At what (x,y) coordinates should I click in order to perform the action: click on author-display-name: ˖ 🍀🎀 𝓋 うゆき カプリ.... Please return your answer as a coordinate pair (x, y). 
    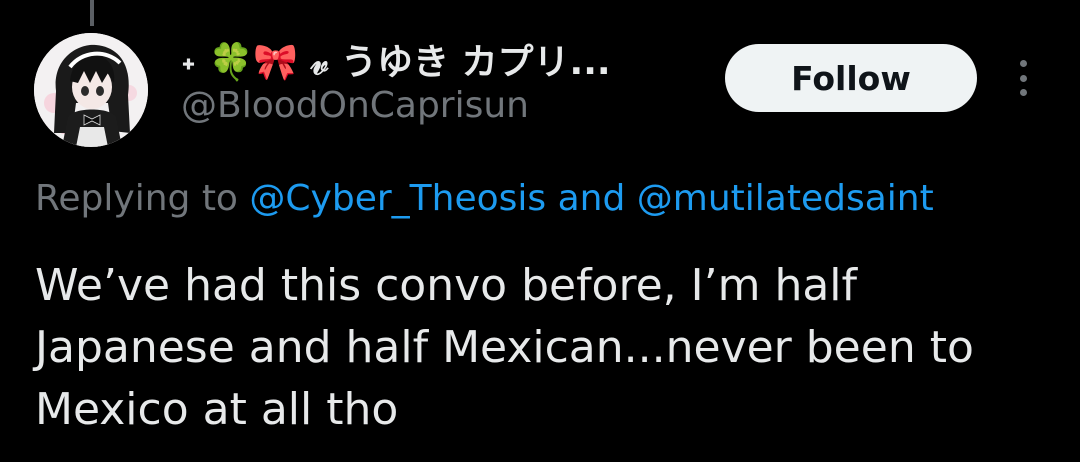
    Looking at the image, I should click on (441, 63).